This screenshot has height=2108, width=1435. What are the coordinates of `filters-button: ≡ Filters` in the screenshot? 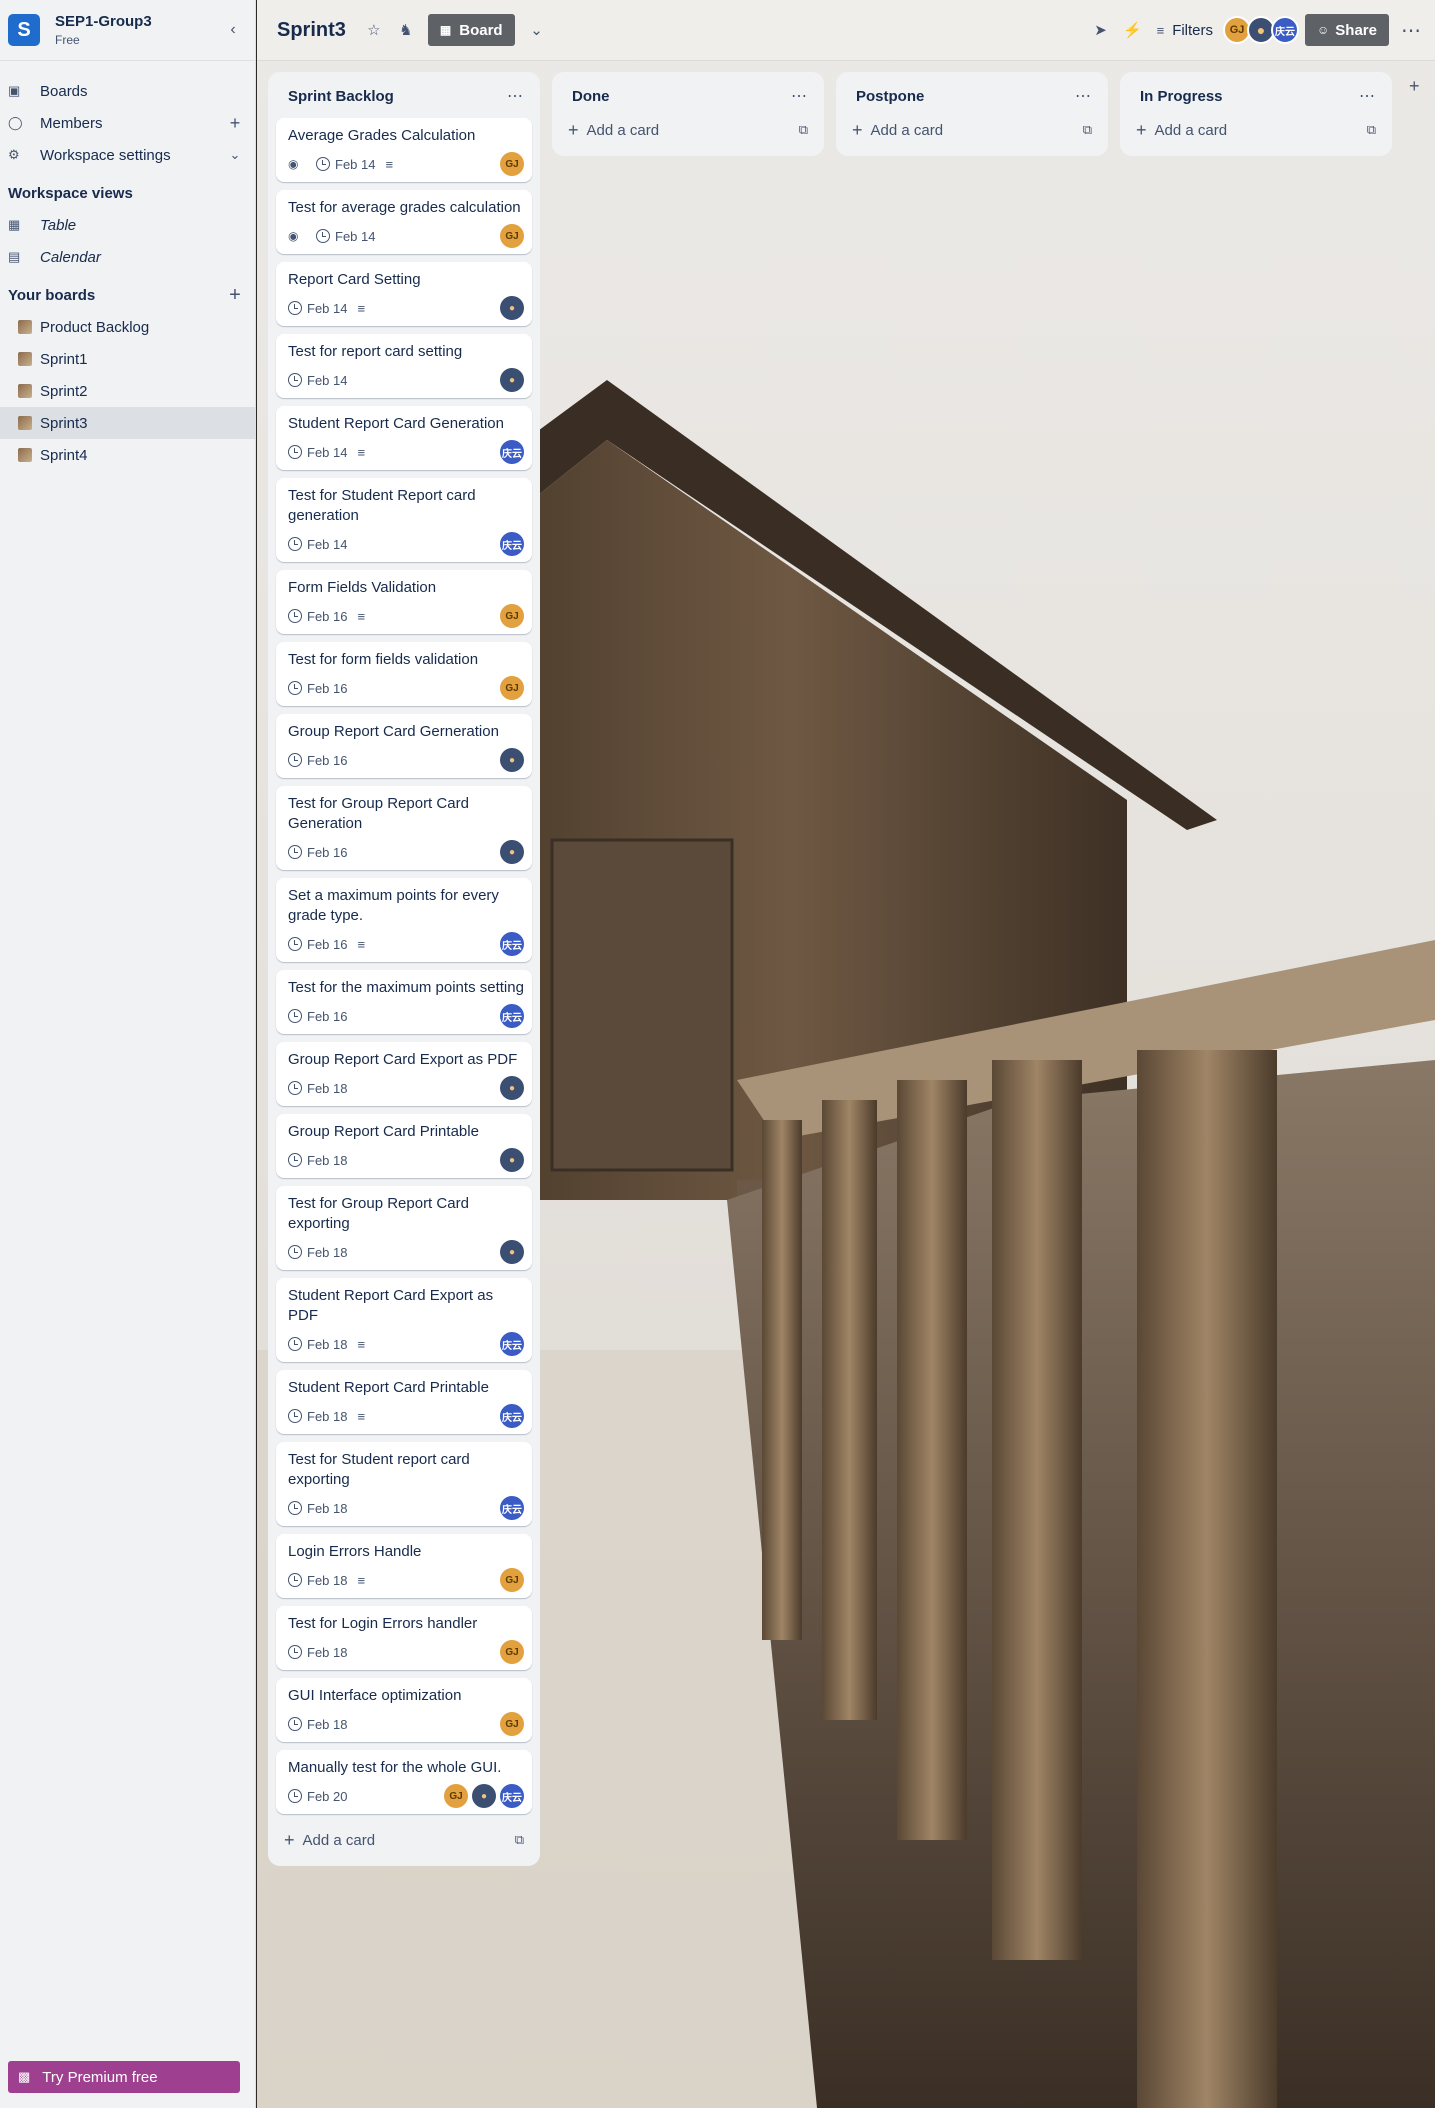 It's located at (1185, 30).